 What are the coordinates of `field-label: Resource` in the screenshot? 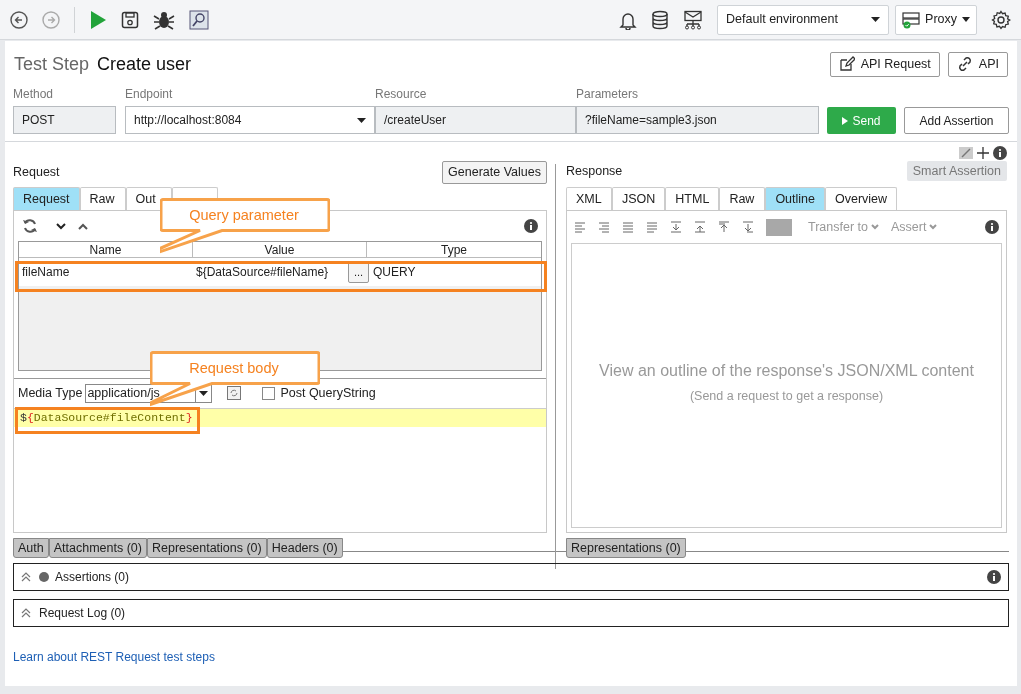 It's located at (401, 93).